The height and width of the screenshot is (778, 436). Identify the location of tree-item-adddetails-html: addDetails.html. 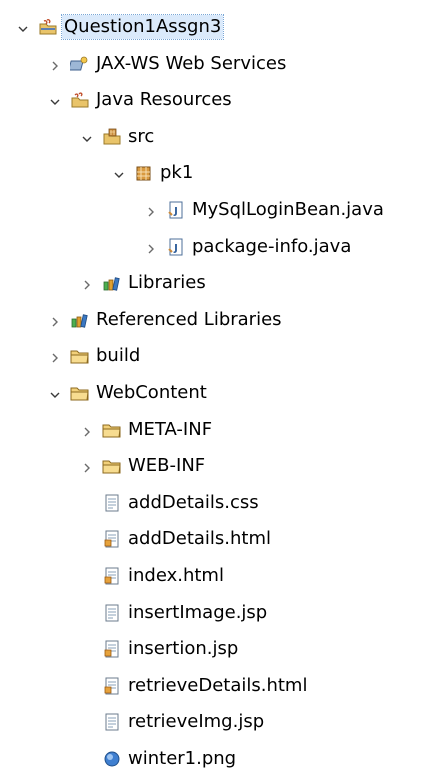
(218, 539).